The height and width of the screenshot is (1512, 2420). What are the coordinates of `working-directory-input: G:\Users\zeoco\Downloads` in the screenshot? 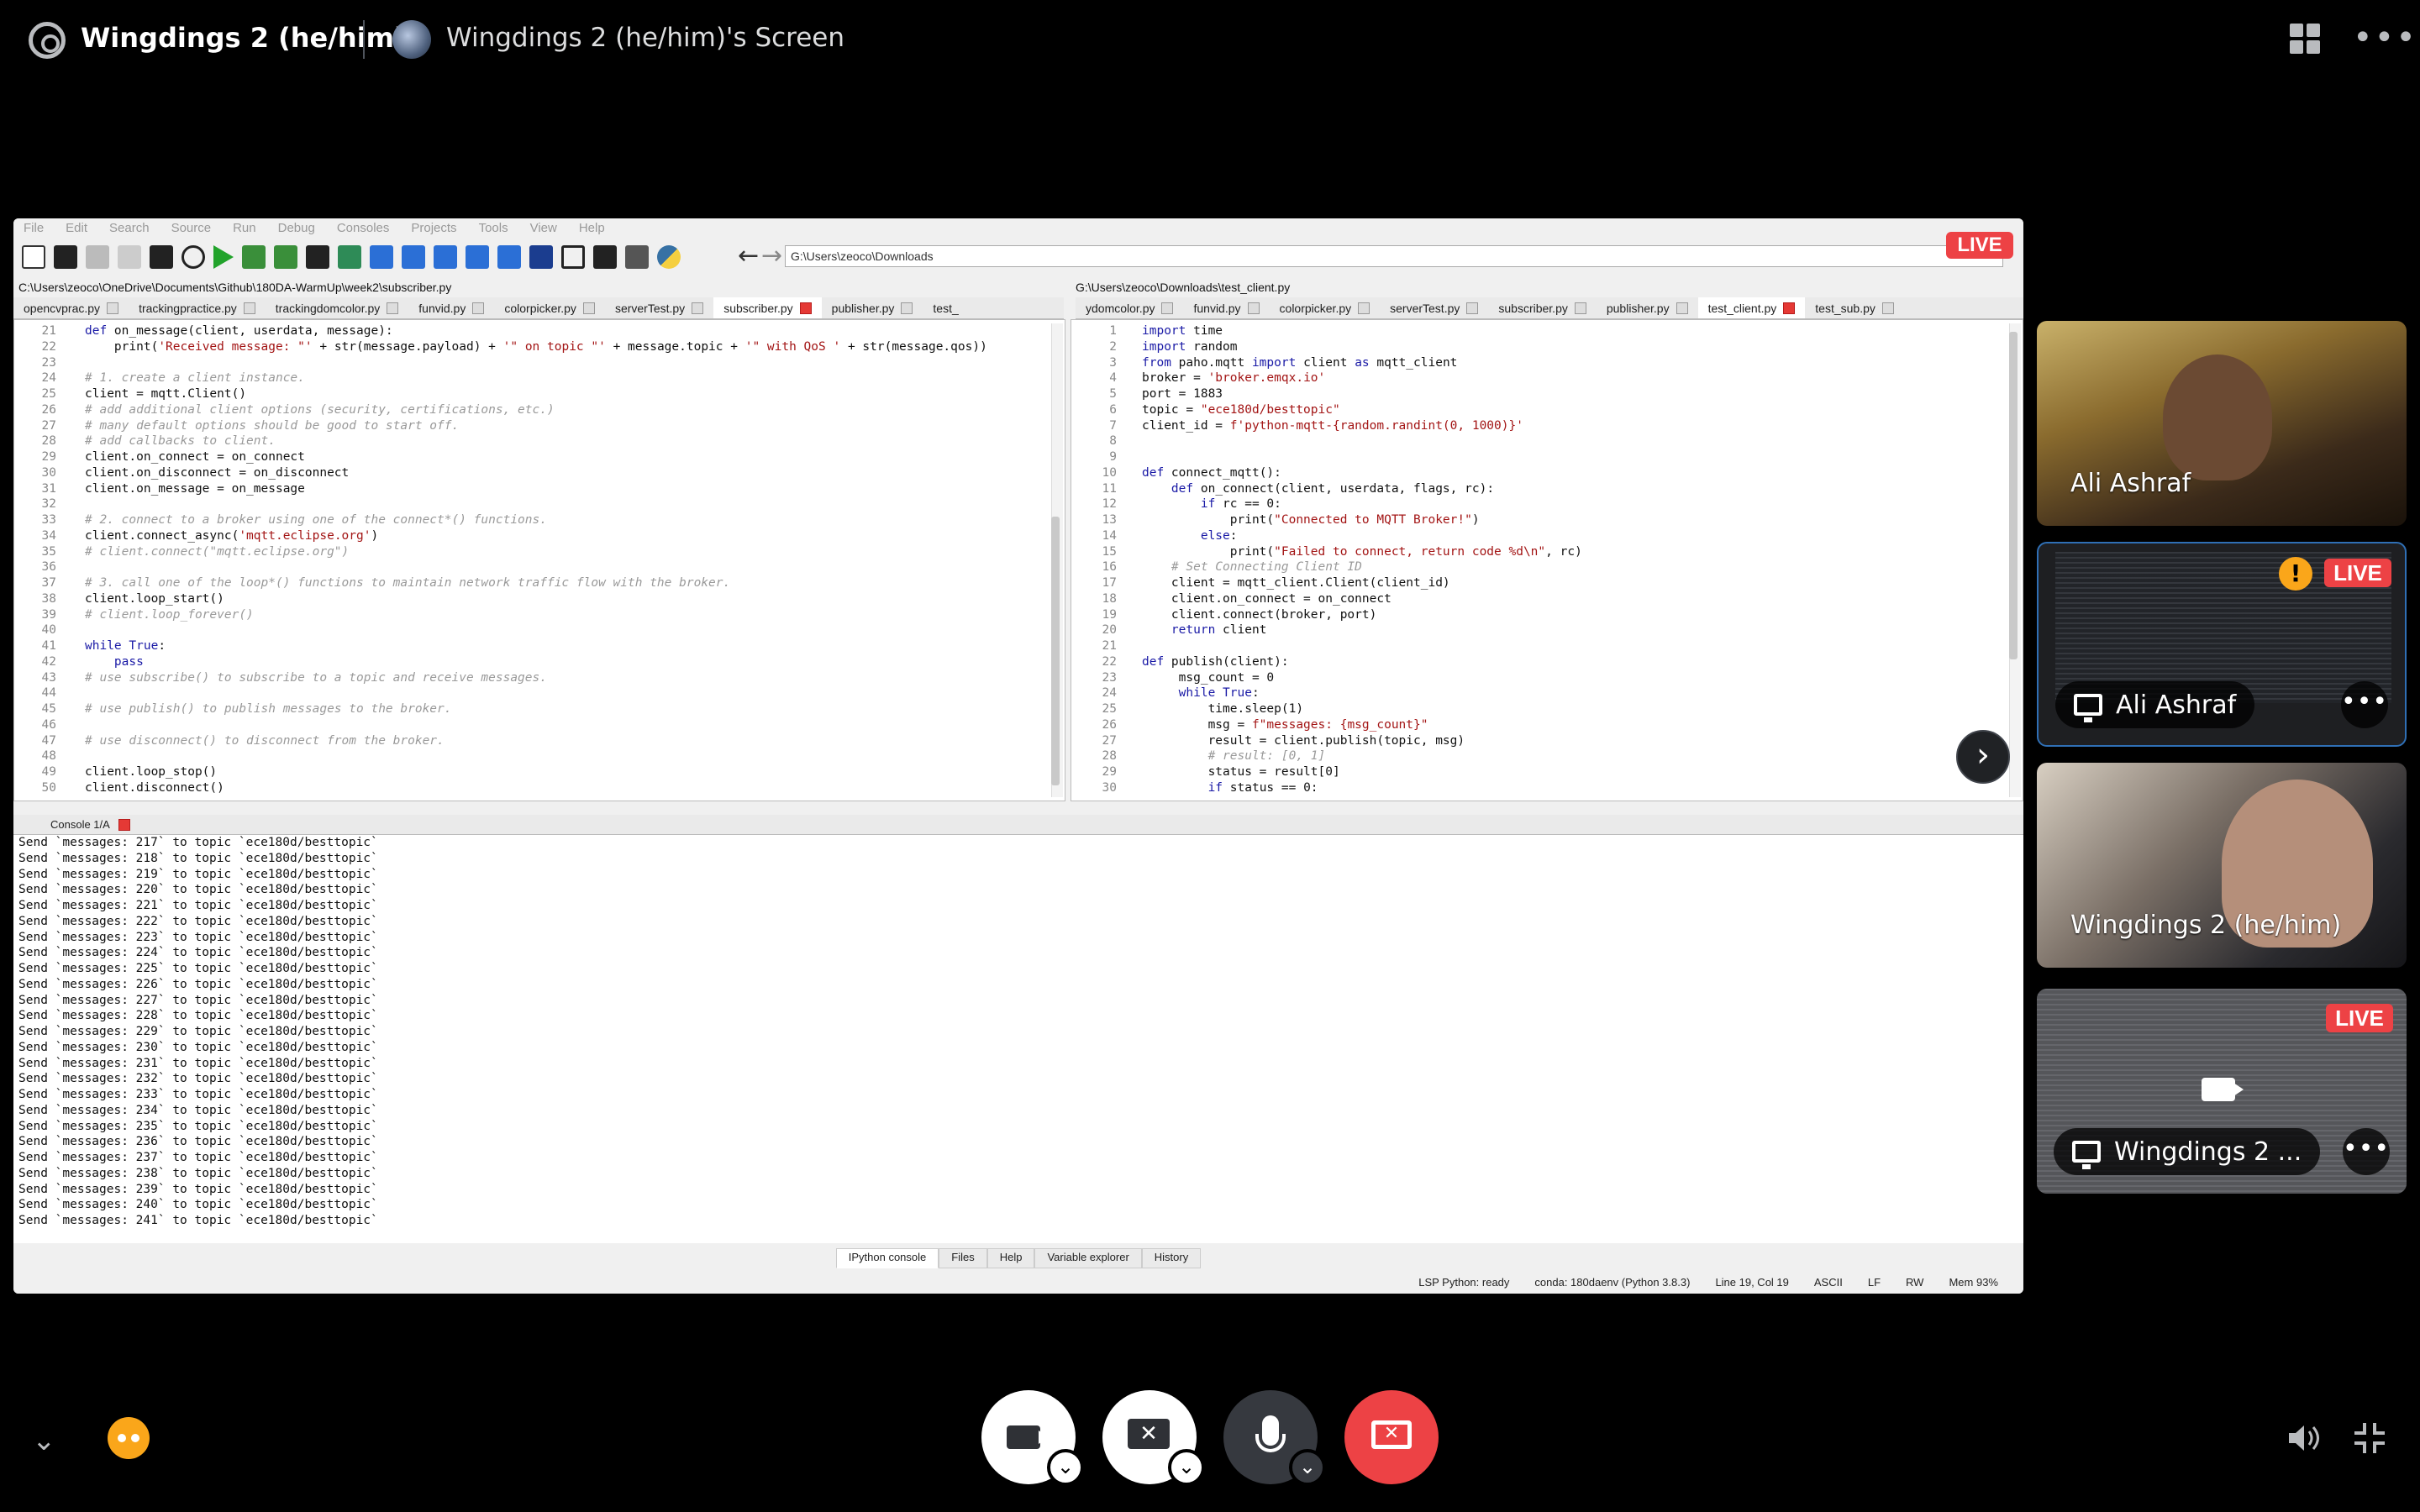 It's located at (1394, 256).